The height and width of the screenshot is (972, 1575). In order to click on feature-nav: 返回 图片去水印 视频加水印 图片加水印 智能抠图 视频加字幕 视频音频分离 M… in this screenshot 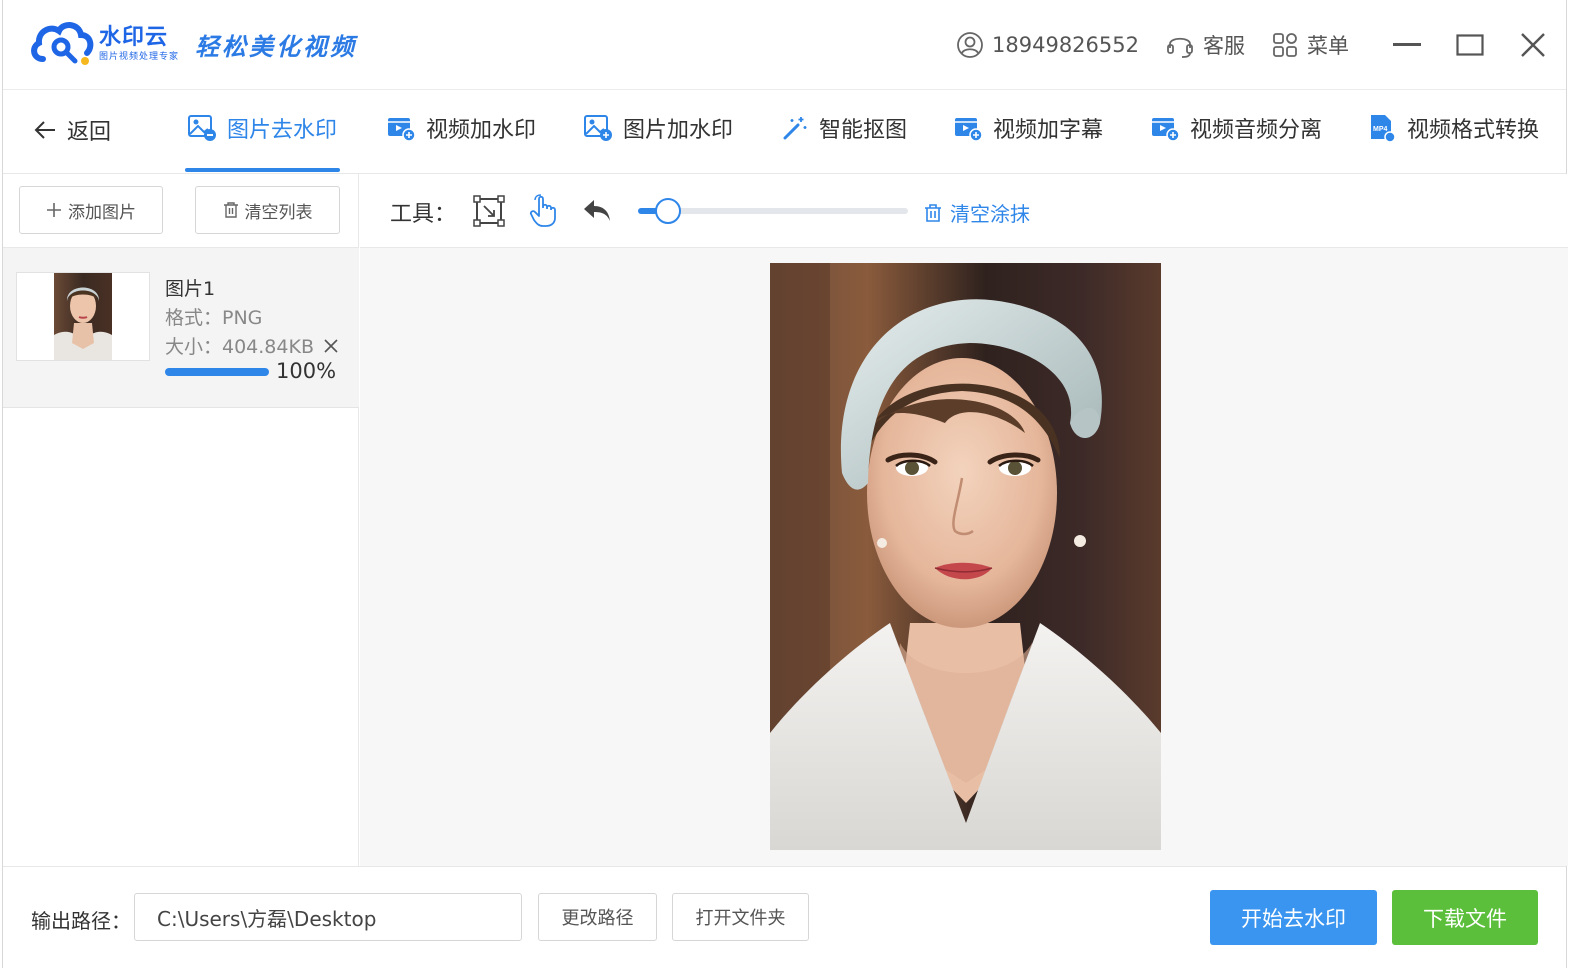, I will do `click(784, 132)`.